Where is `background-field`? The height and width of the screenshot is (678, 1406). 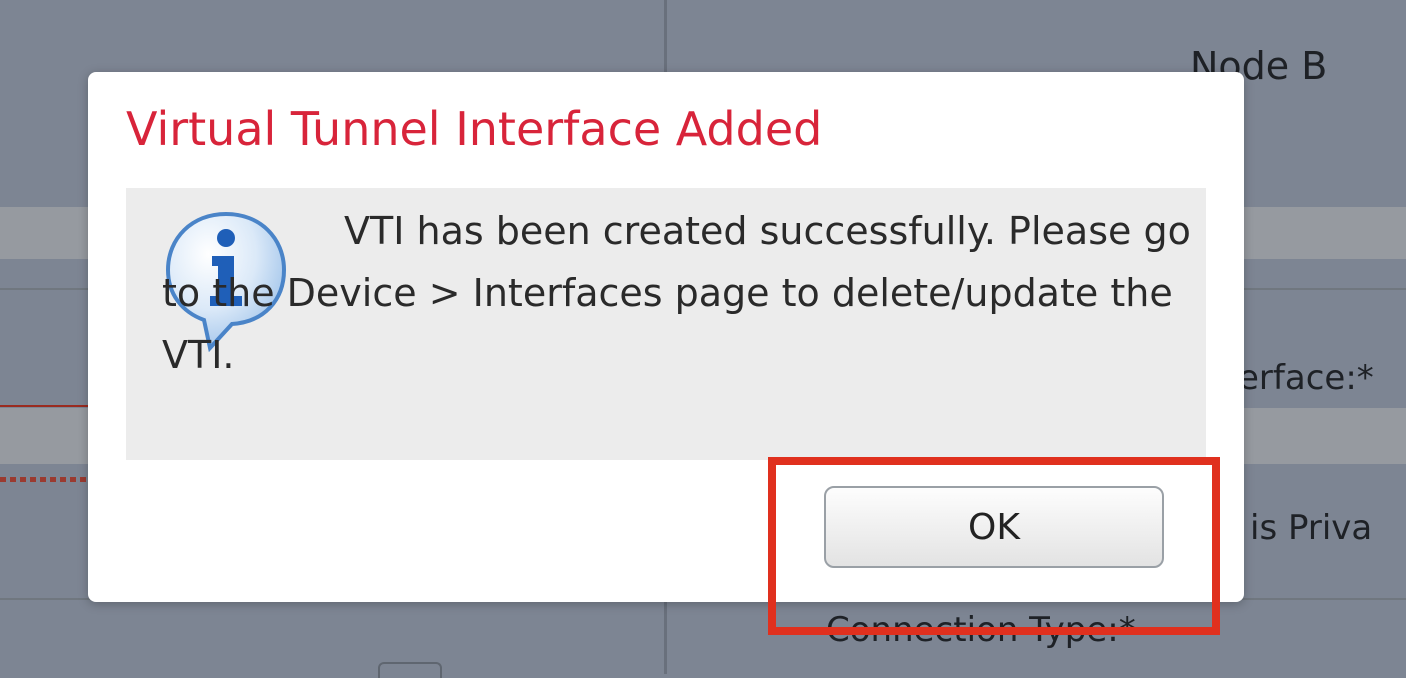 background-field is located at coordinates (410, 670).